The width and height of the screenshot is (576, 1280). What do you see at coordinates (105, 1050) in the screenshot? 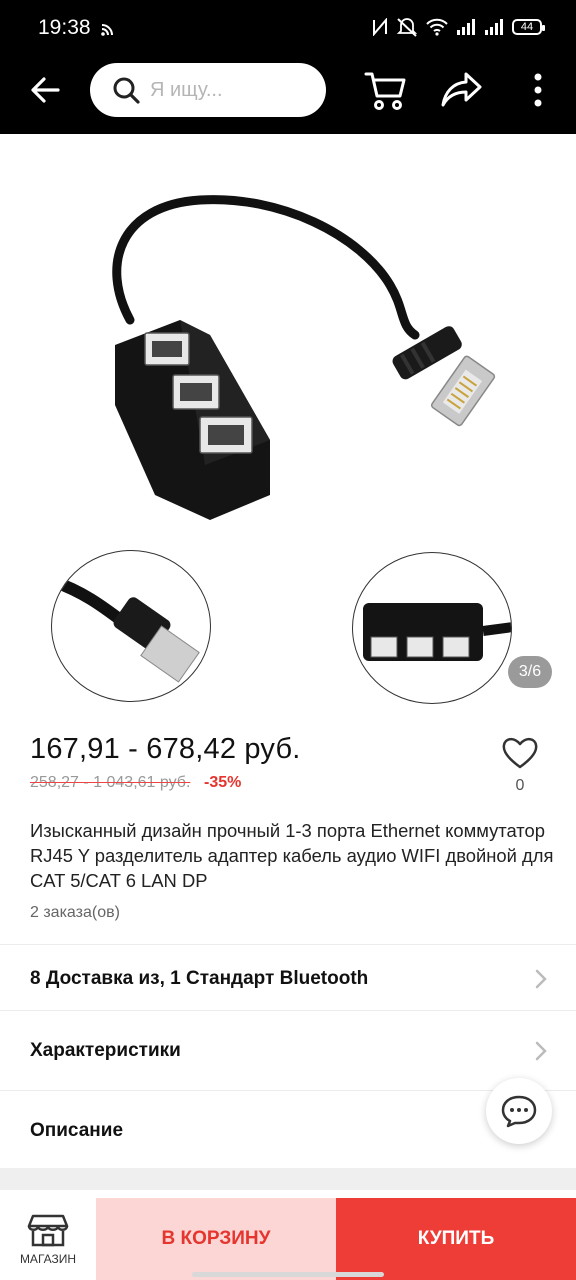
I see `specs-label: Характеристики` at bounding box center [105, 1050].